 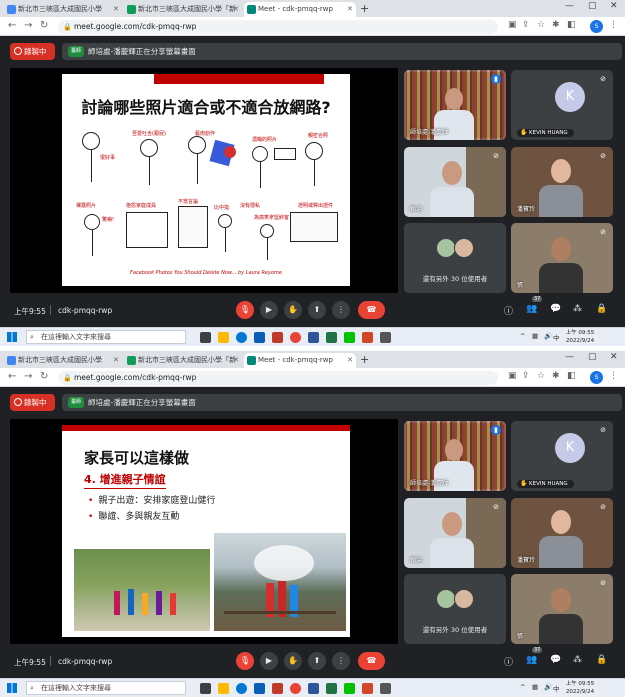 I want to click on chat-icon: 💬, so click(x=555, y=660).